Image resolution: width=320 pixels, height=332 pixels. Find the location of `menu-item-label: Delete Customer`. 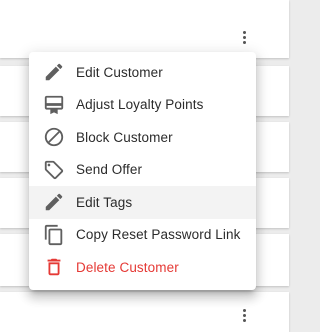

menu-item-label: Delete Customer is located at coordinates (127, 267).